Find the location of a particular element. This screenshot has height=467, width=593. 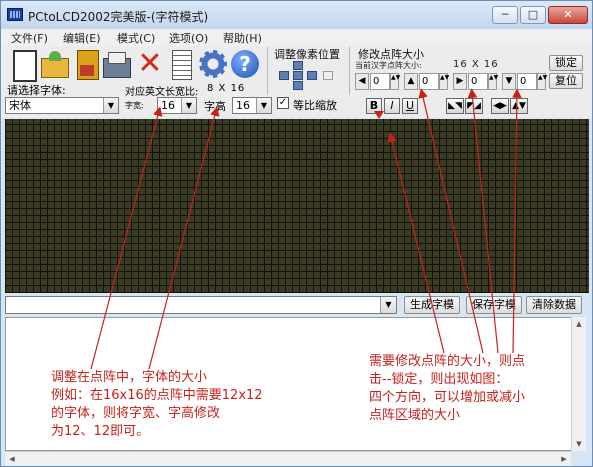

italic-button: I is located at coordinates (392, 106).